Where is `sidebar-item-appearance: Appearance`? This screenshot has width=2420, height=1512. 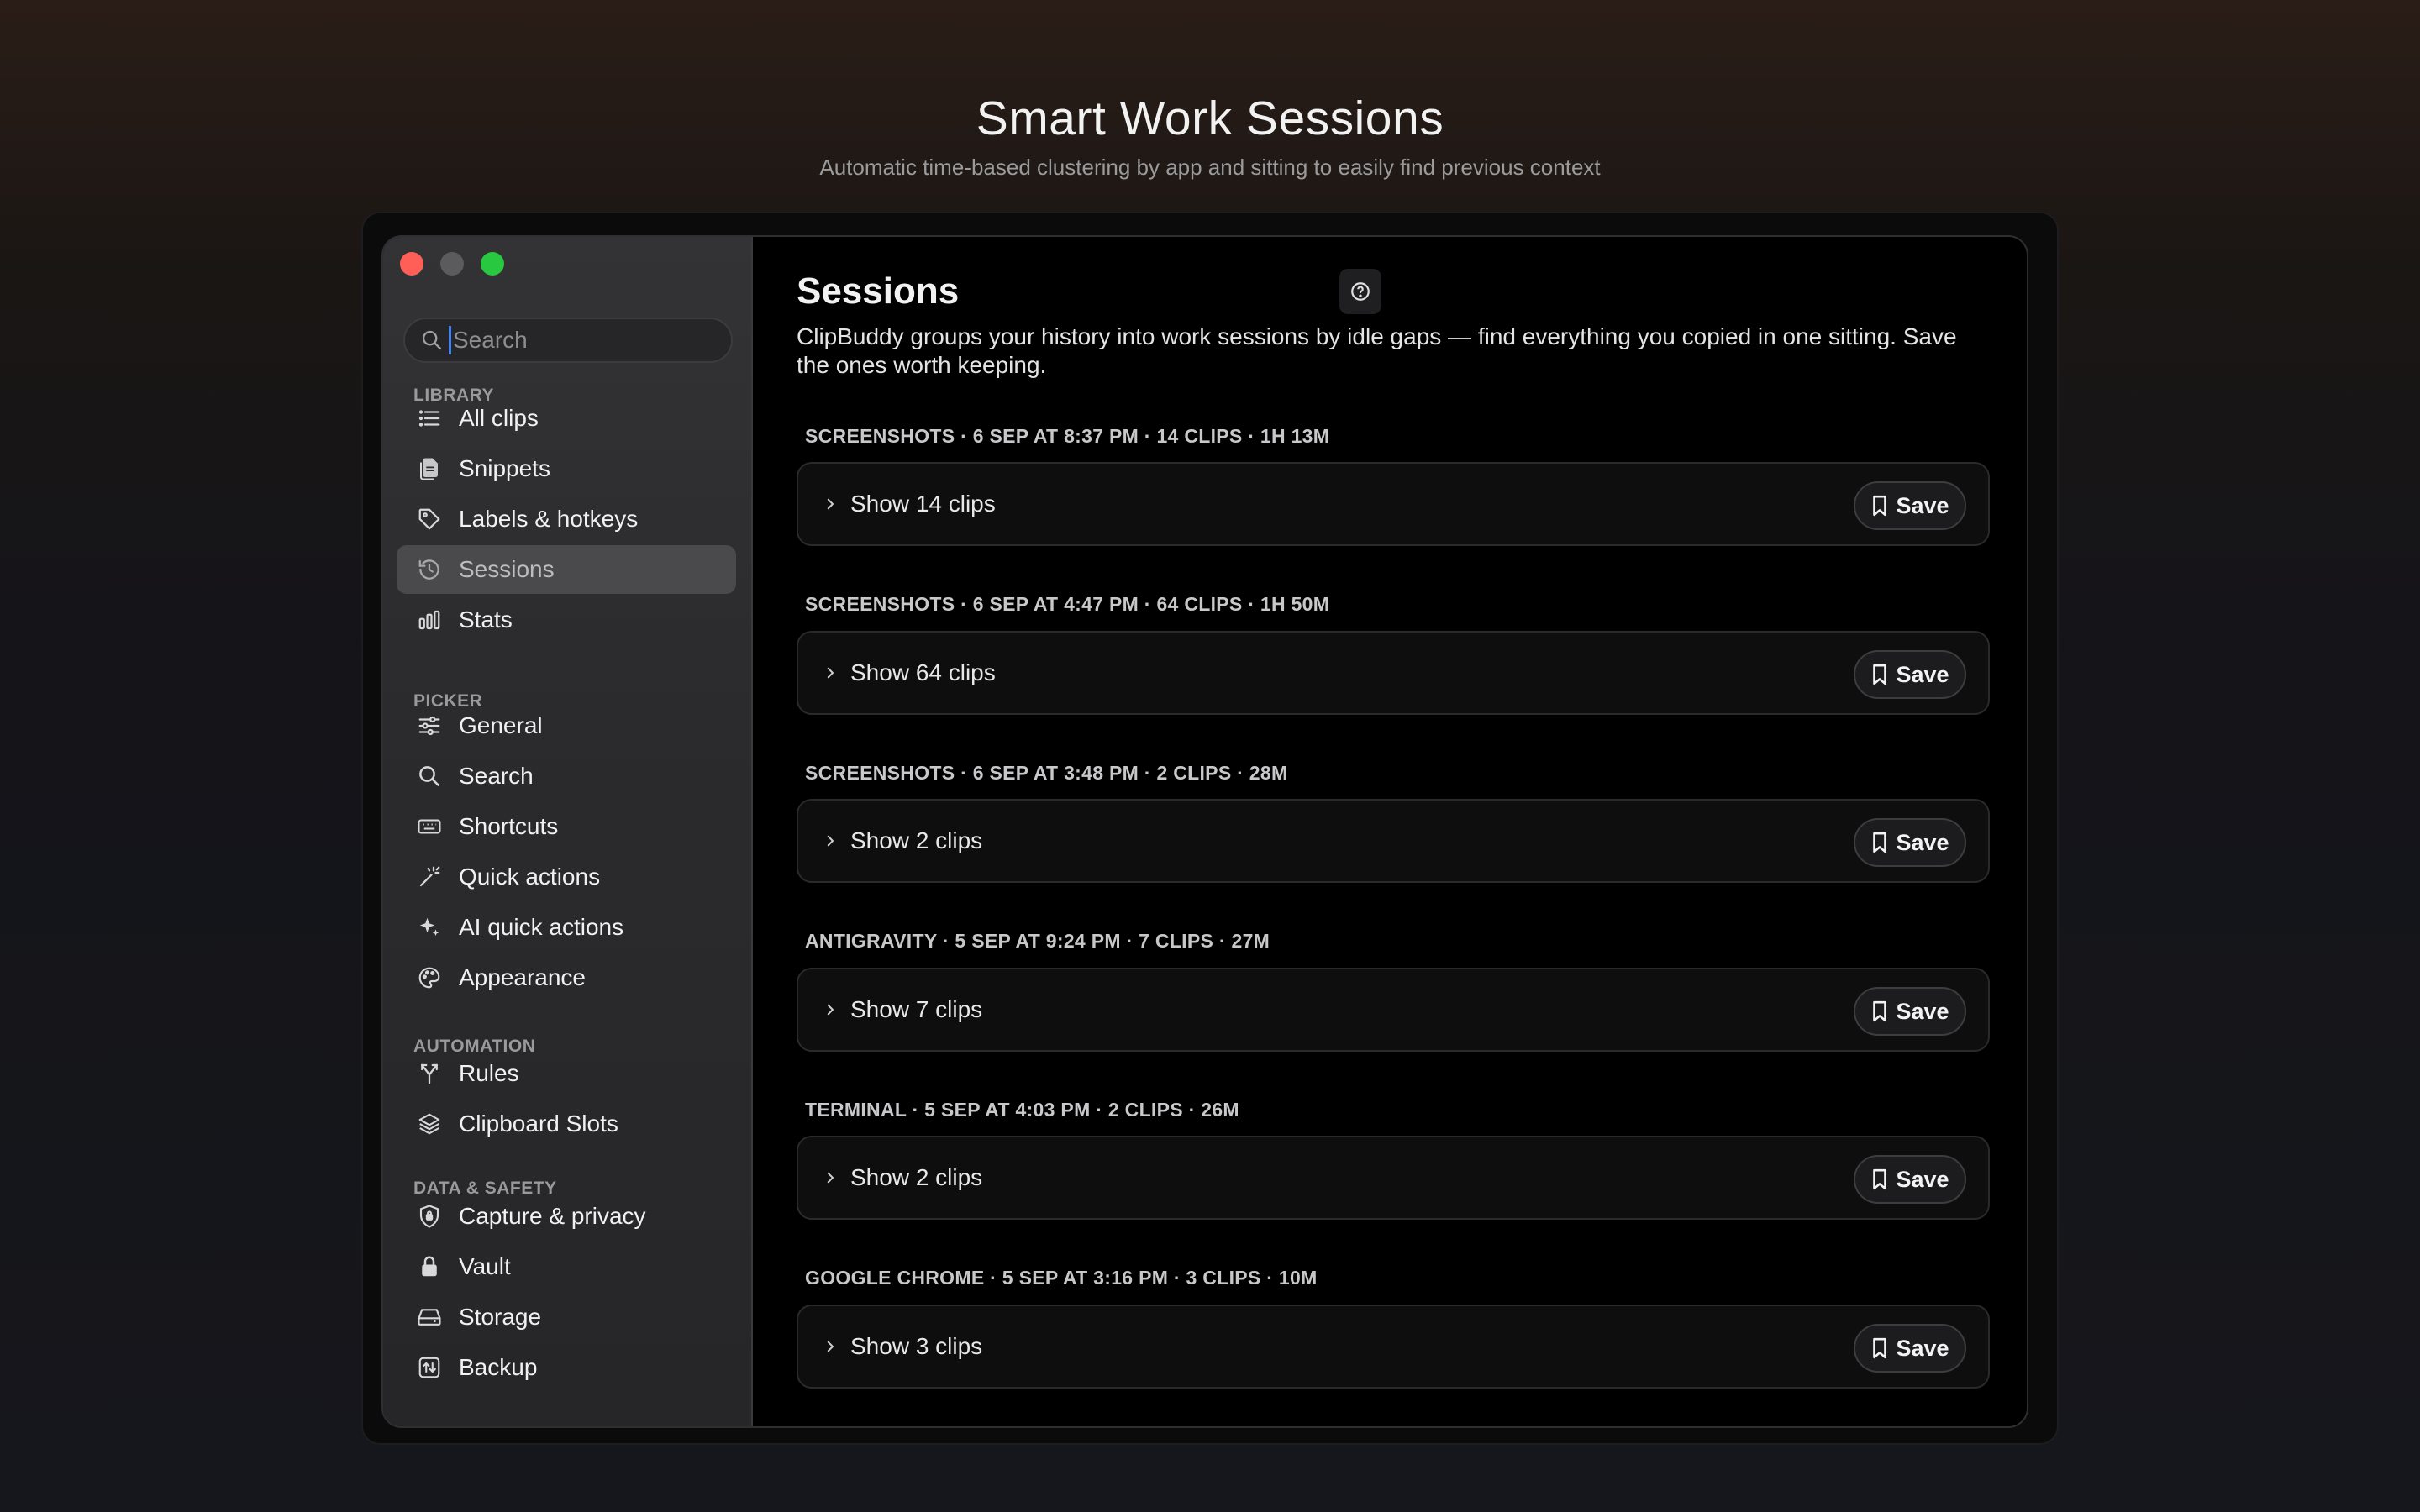 sidebar-item-appearance: Appearance is located at coordinates (567, 977).